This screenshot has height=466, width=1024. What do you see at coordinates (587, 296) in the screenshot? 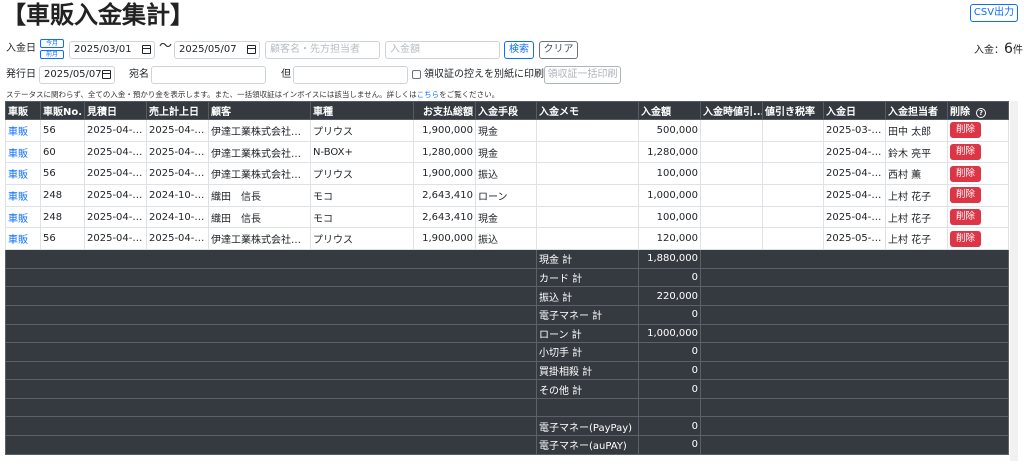
I see `summary-label: 振込 計` at bounding box center [587, 296].